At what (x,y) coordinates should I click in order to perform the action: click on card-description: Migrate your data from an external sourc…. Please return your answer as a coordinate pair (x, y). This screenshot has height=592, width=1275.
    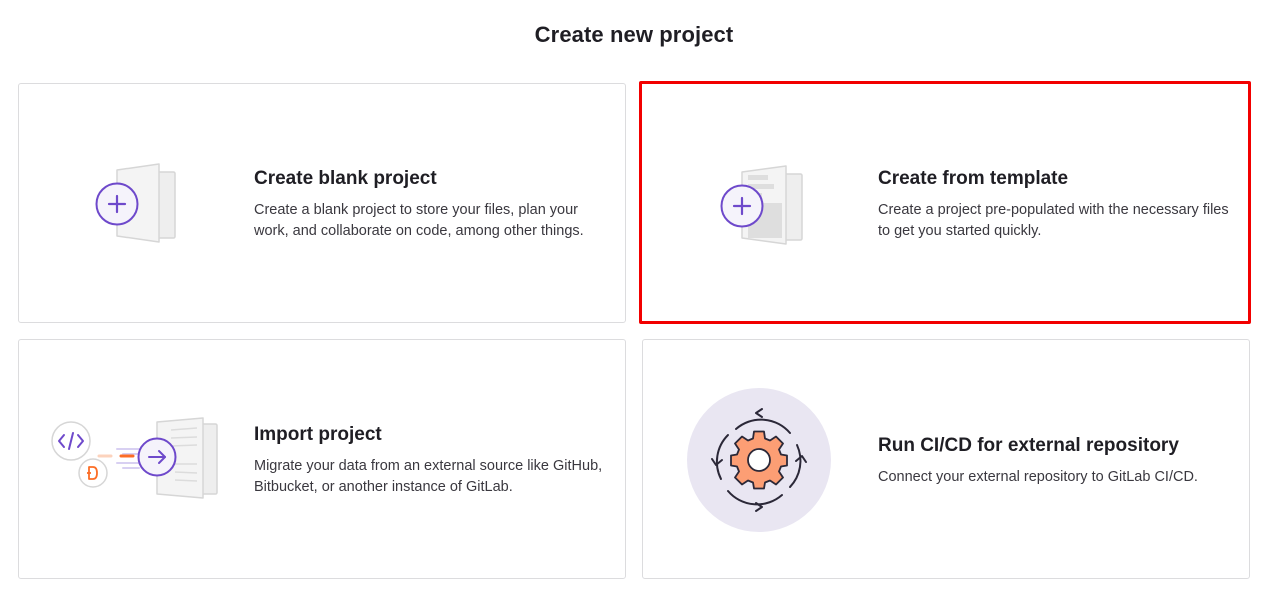
    Looking at the image, I should click on (428, 476).